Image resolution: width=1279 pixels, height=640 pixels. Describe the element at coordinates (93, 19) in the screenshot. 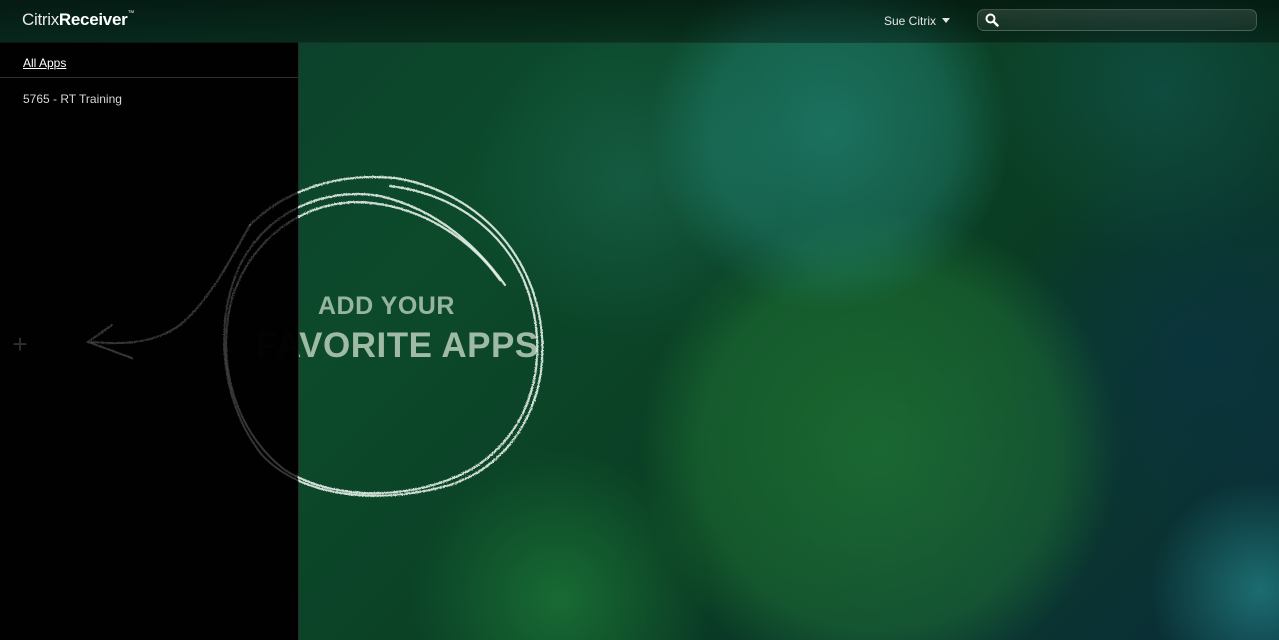

I see `logo-receiver-text: Receiver` at that location.